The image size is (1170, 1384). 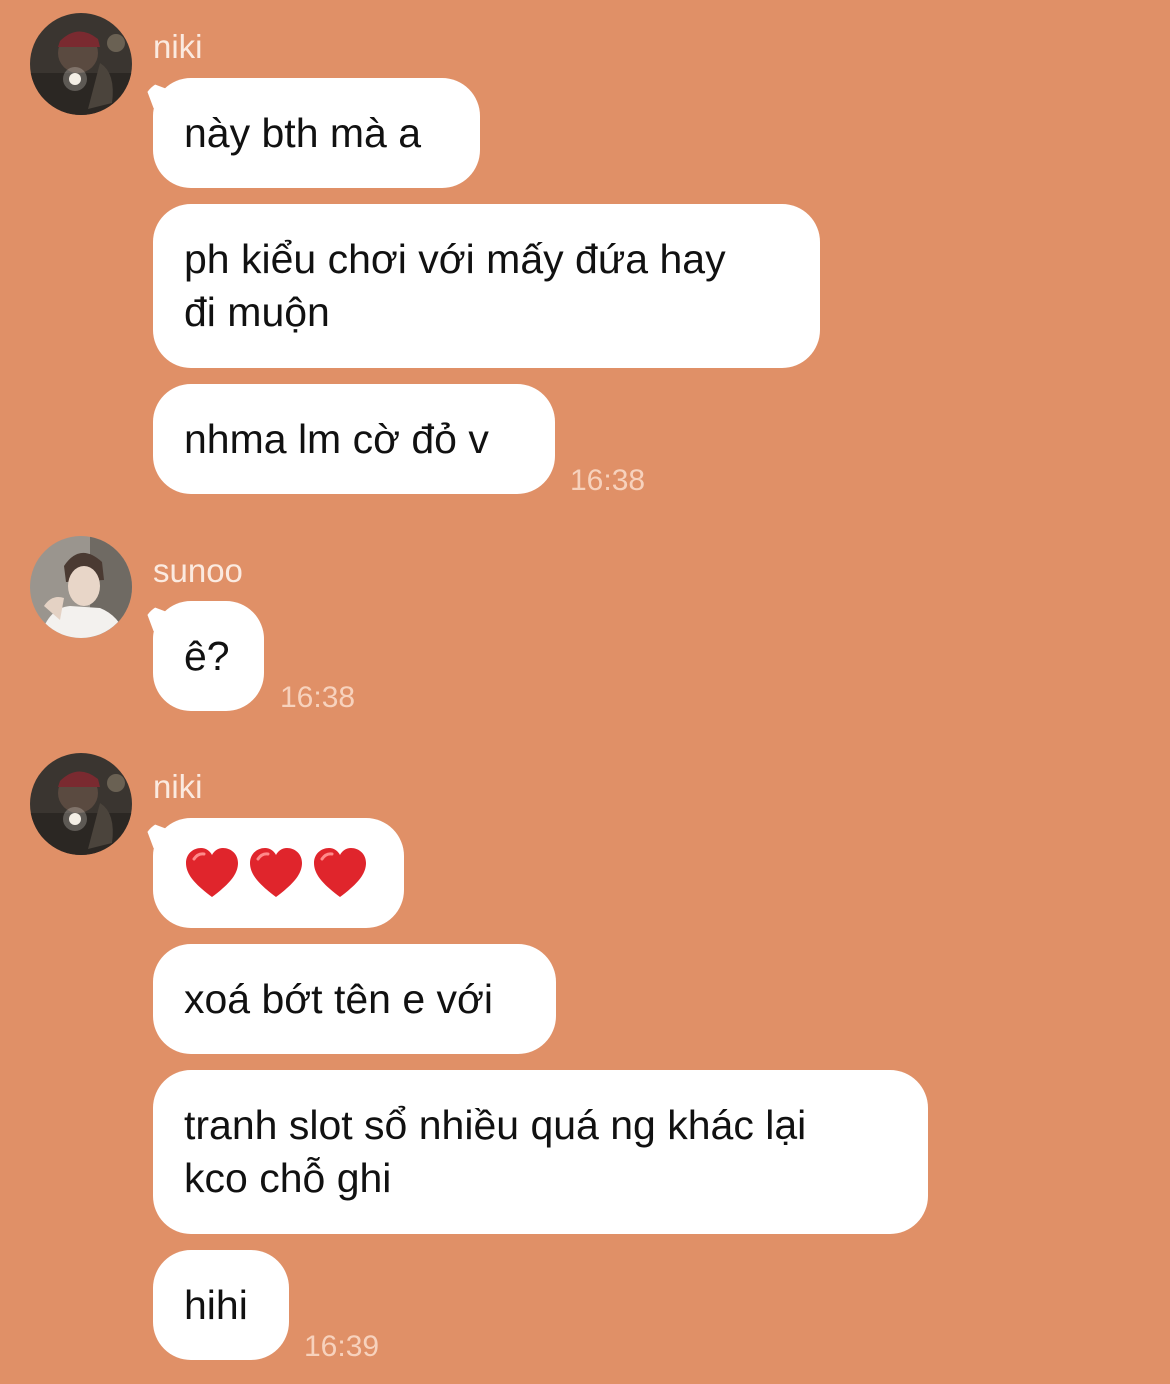 I want to click on message-bubble: hihi, so click(x=221, y=1305).